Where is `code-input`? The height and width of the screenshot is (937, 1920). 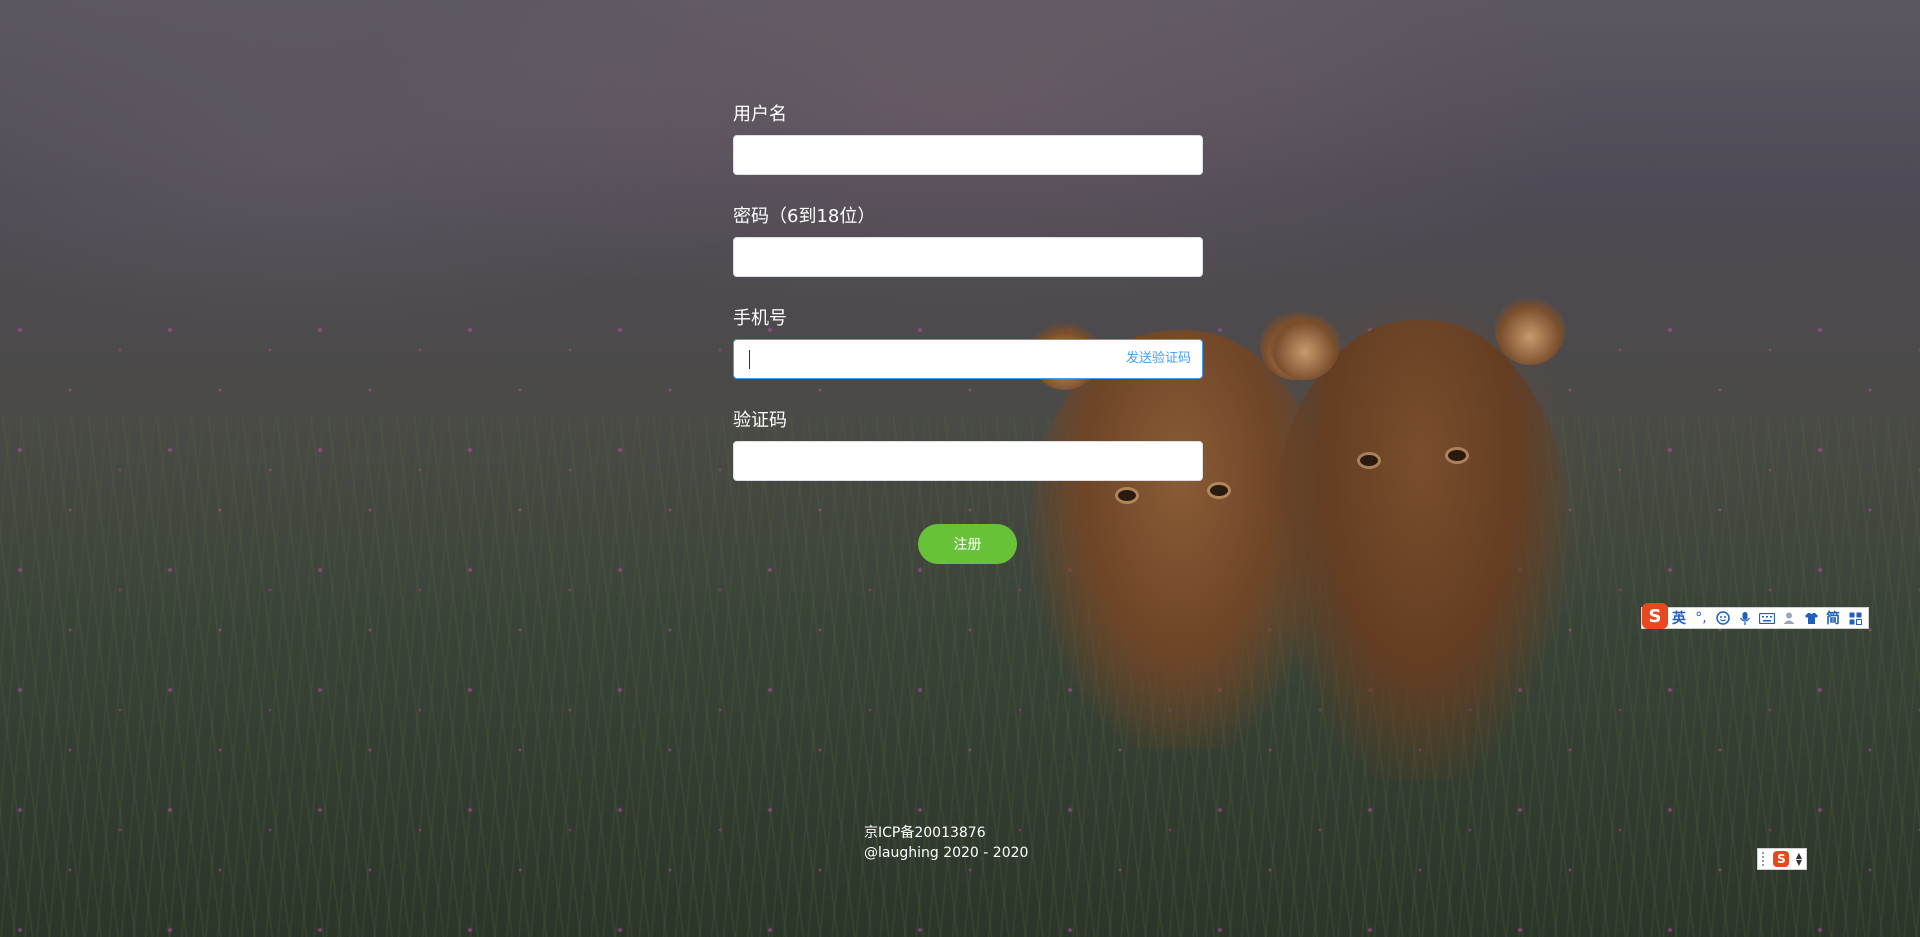
code-input is located at coordinates (968, 461).